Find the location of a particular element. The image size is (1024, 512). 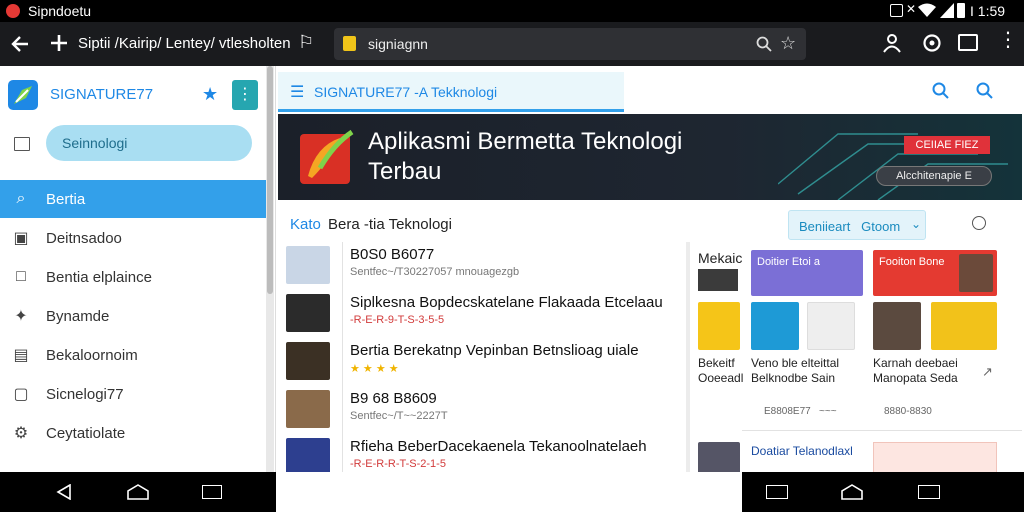

banner-badge-dark: Alcchitenapie E is located at coordinates (934, 176).